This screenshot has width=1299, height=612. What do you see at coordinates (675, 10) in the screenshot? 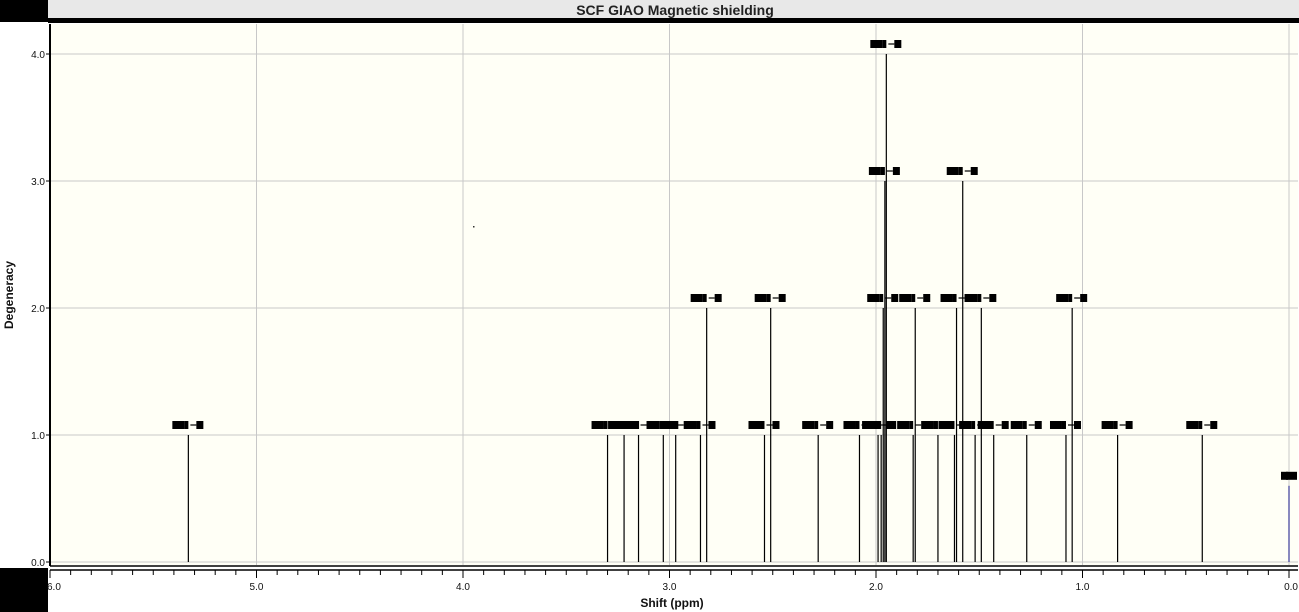
I see `chart-title: SCF GIAO Magnetic shielding` at bounding box center [675, 10].